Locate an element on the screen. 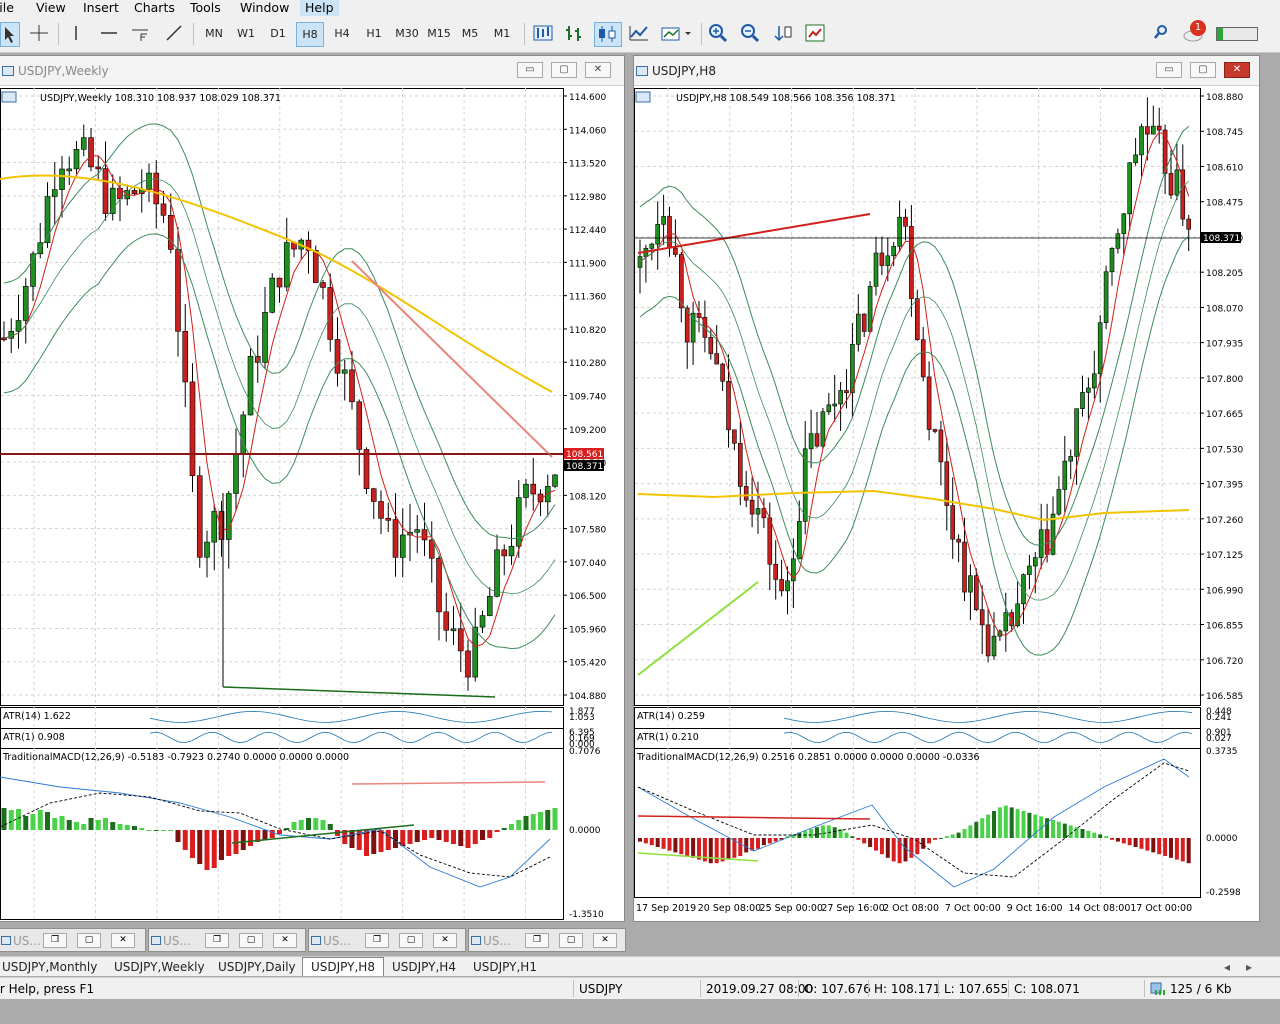 This screenshot has height=1024, width=1280. period-mn-button: MN is located at coordinates (214, 34).